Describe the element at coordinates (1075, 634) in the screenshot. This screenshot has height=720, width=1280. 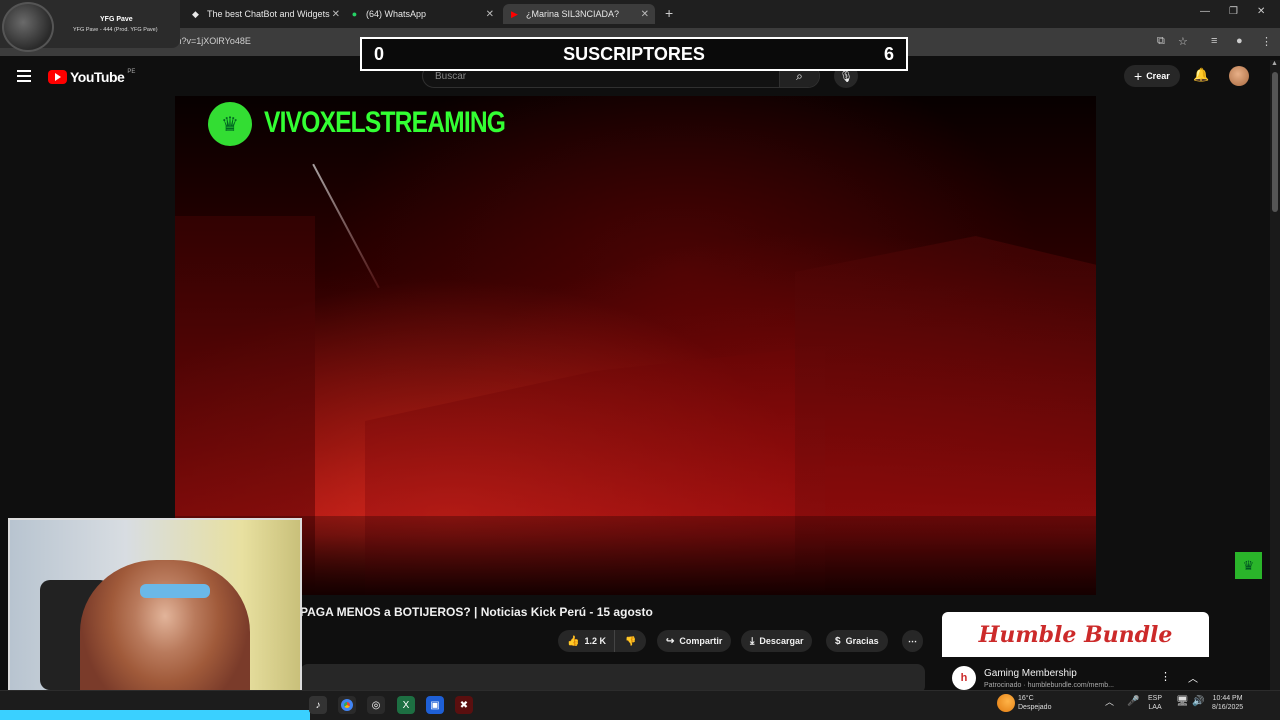
I see `ad-banner: Humble Bundle` at that location.